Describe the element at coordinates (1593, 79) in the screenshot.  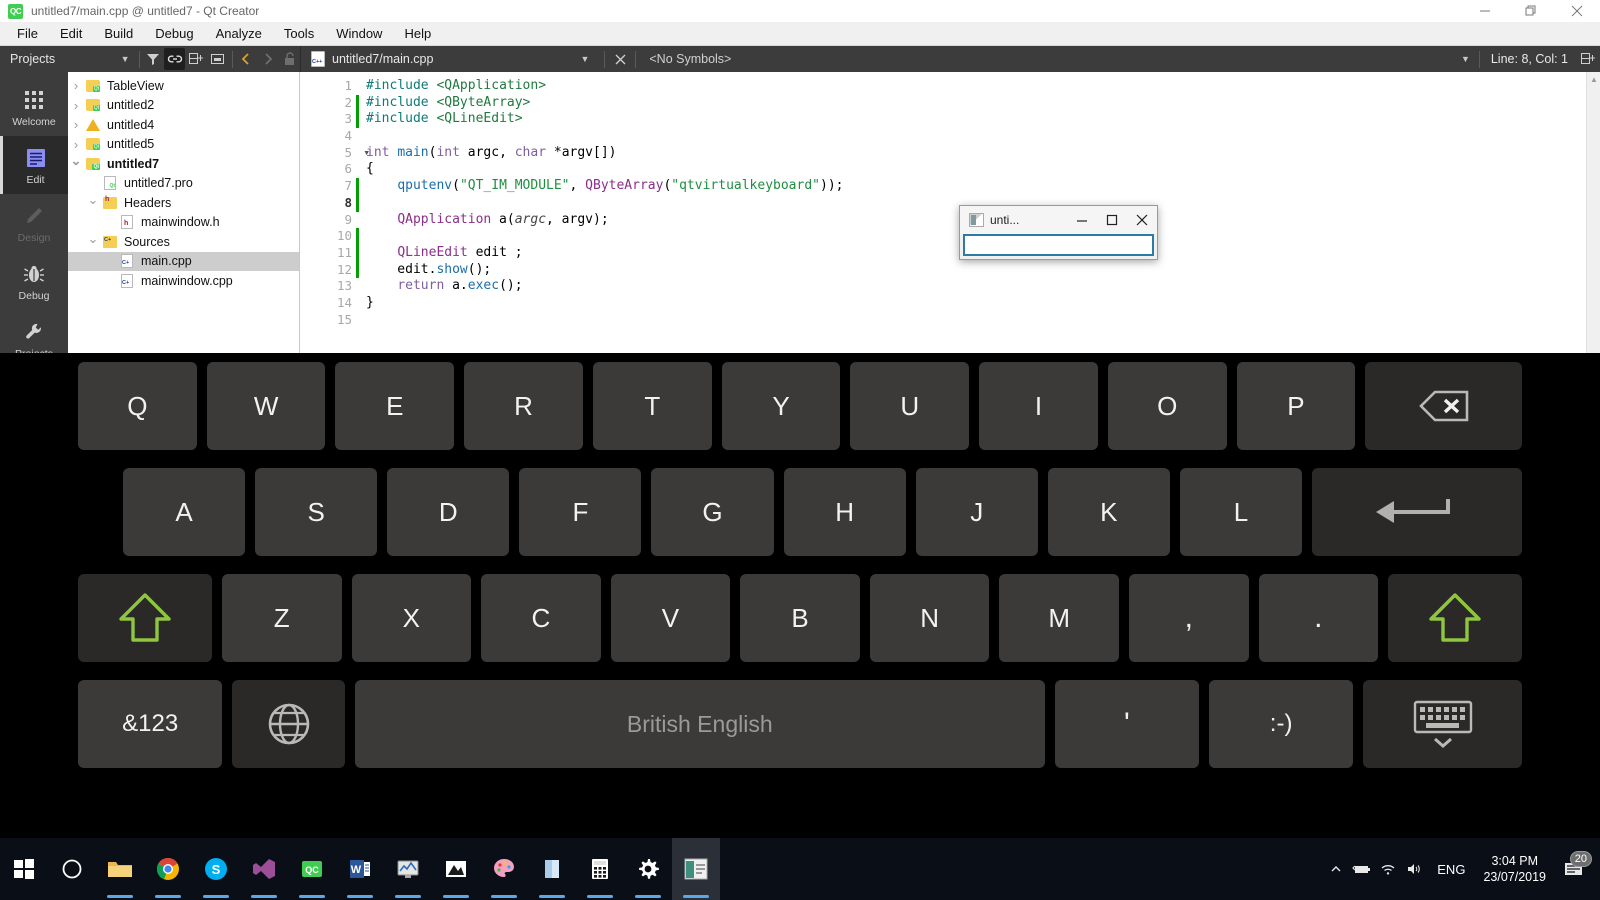
I see `scroll-up-icon: ▲` at that location.